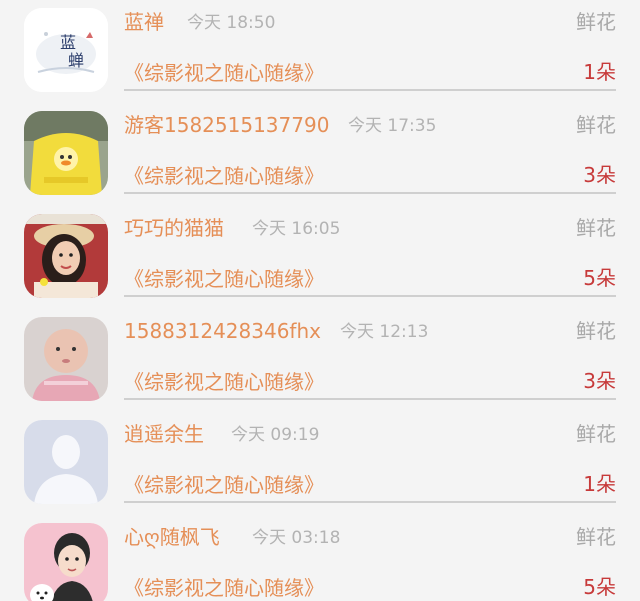  Describe the element at coordinates (144, 22) in the screenshot. I see `username: 蓝禅` at that location.